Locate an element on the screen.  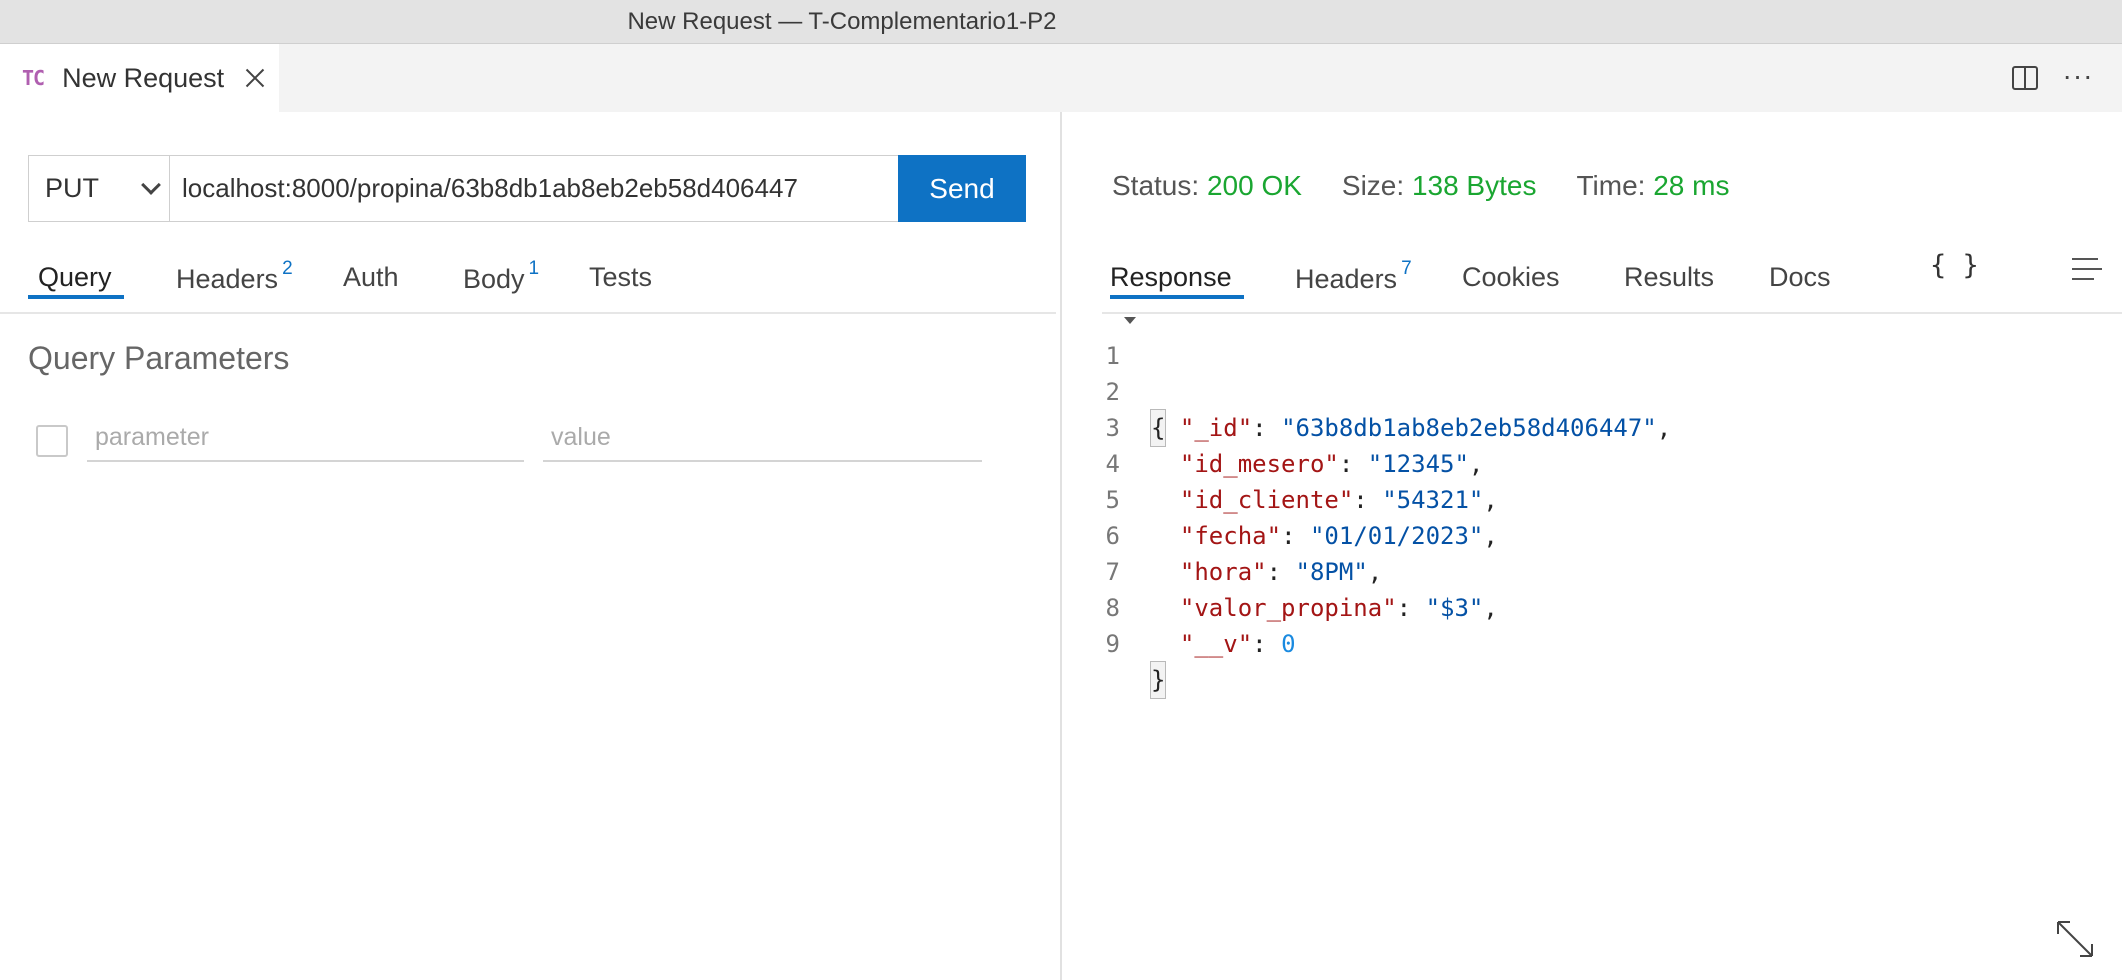
tab-response-headers-label: Headers is located at coordinates (1346, 279).